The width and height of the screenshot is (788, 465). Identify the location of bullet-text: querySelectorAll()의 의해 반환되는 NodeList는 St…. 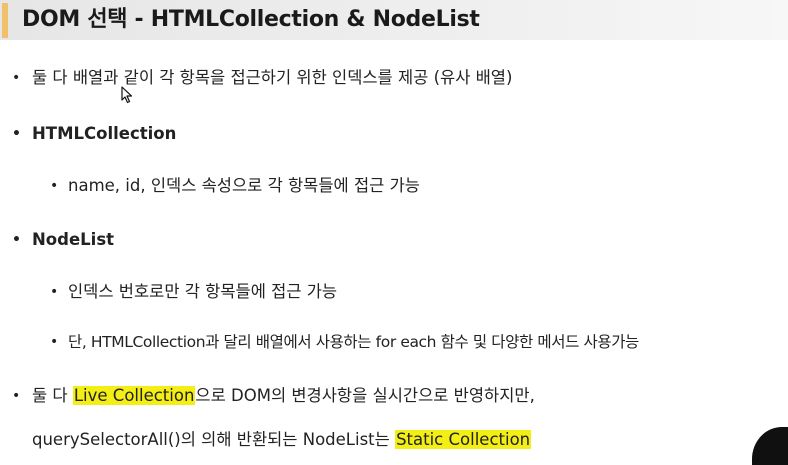
(282, 440).